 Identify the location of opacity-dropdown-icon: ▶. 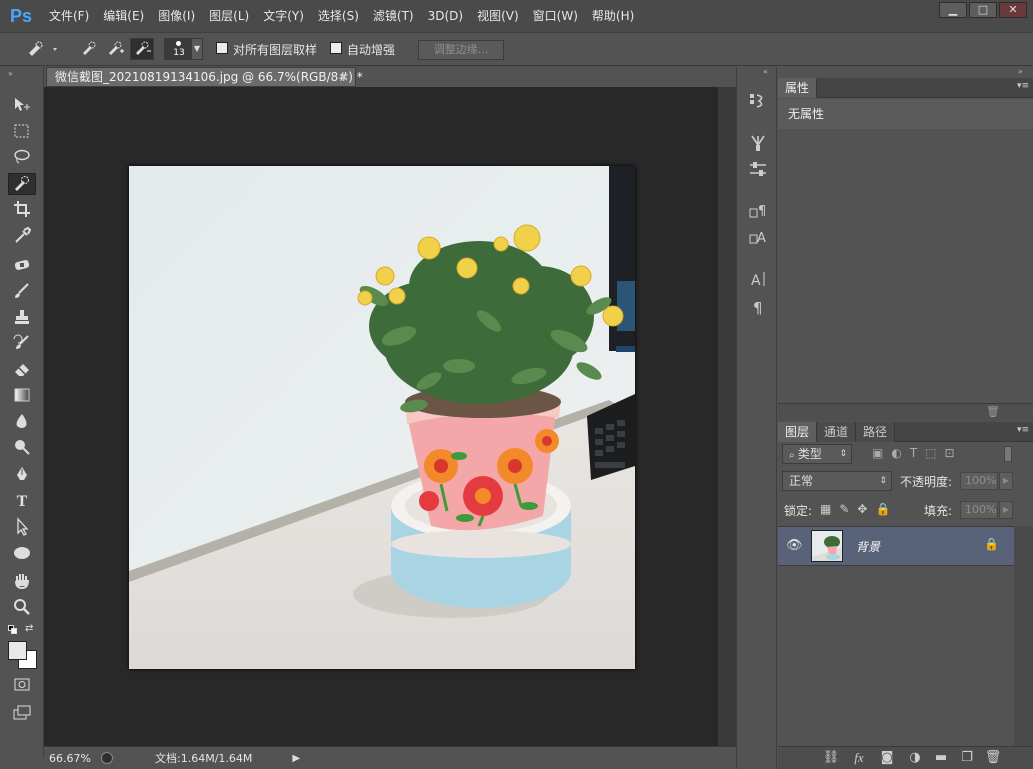
(1006, 481).